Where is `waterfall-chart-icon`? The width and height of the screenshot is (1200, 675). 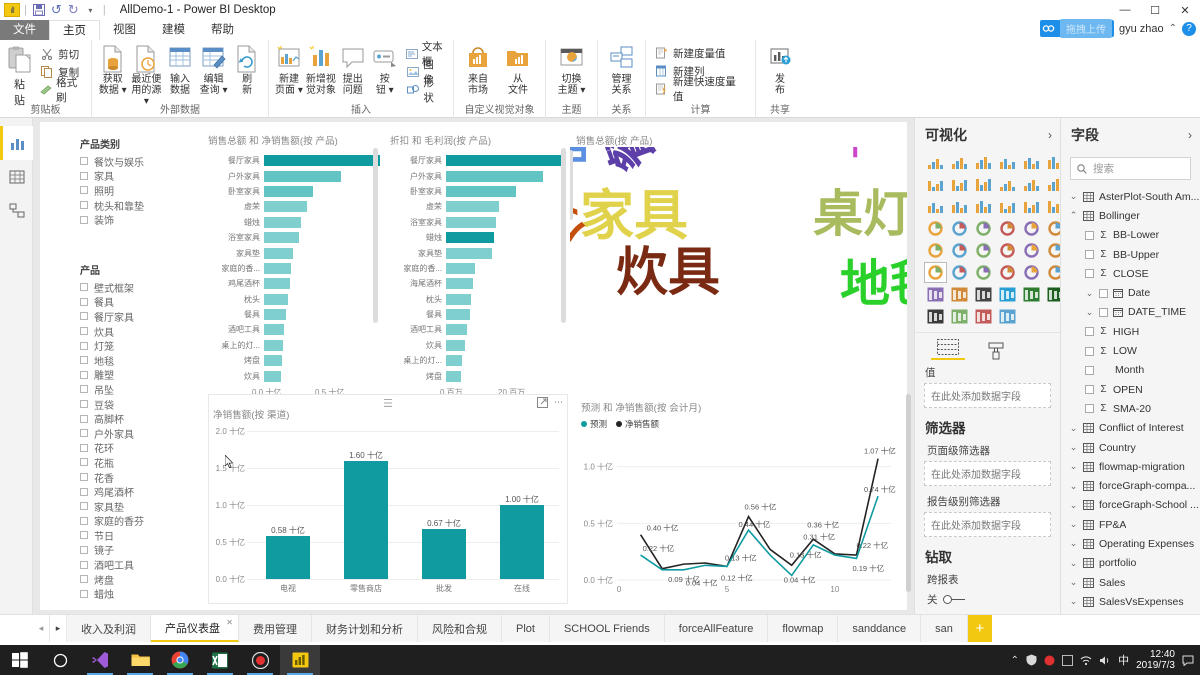 waterfall-chart-icon is located at coordinates (935, 206).